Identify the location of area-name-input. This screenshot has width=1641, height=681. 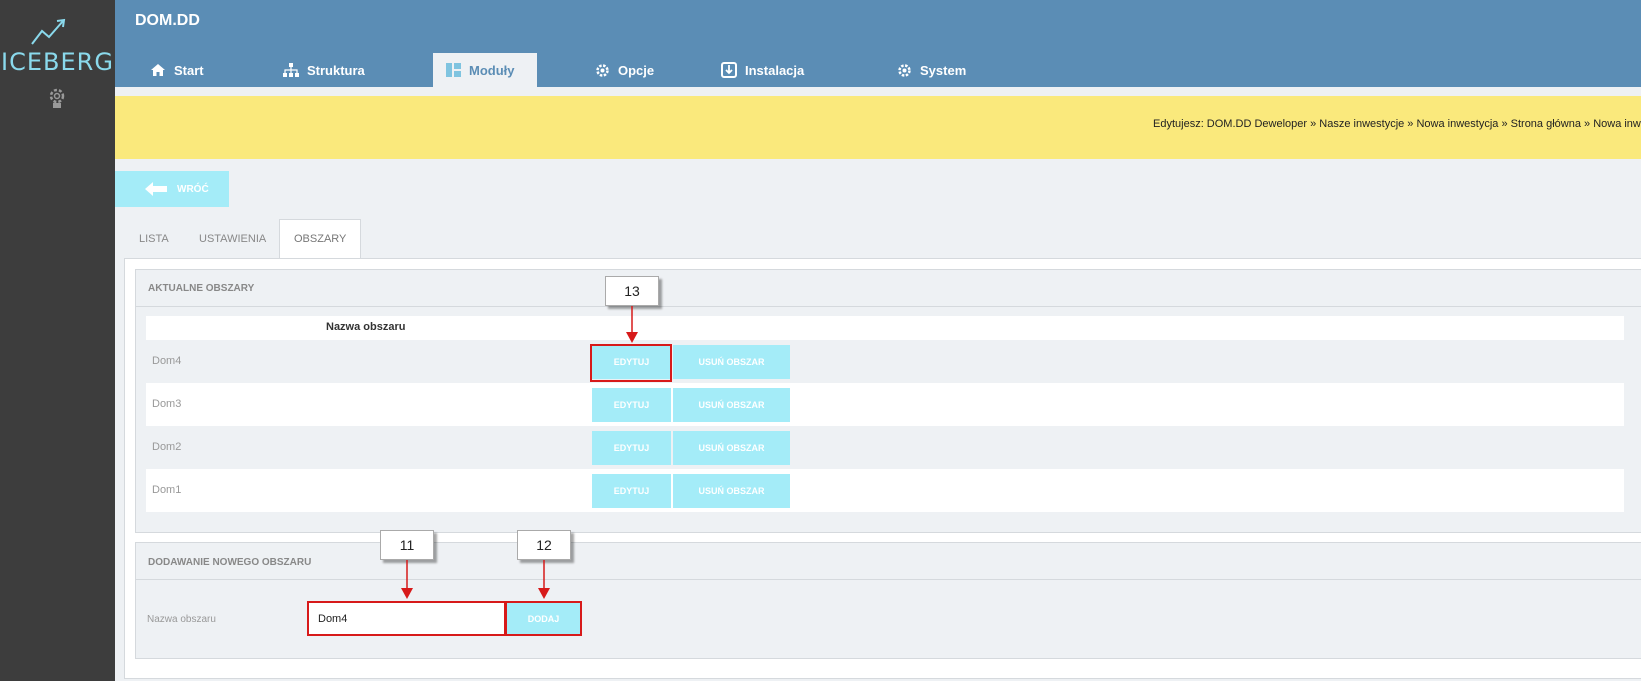
(406, 618).